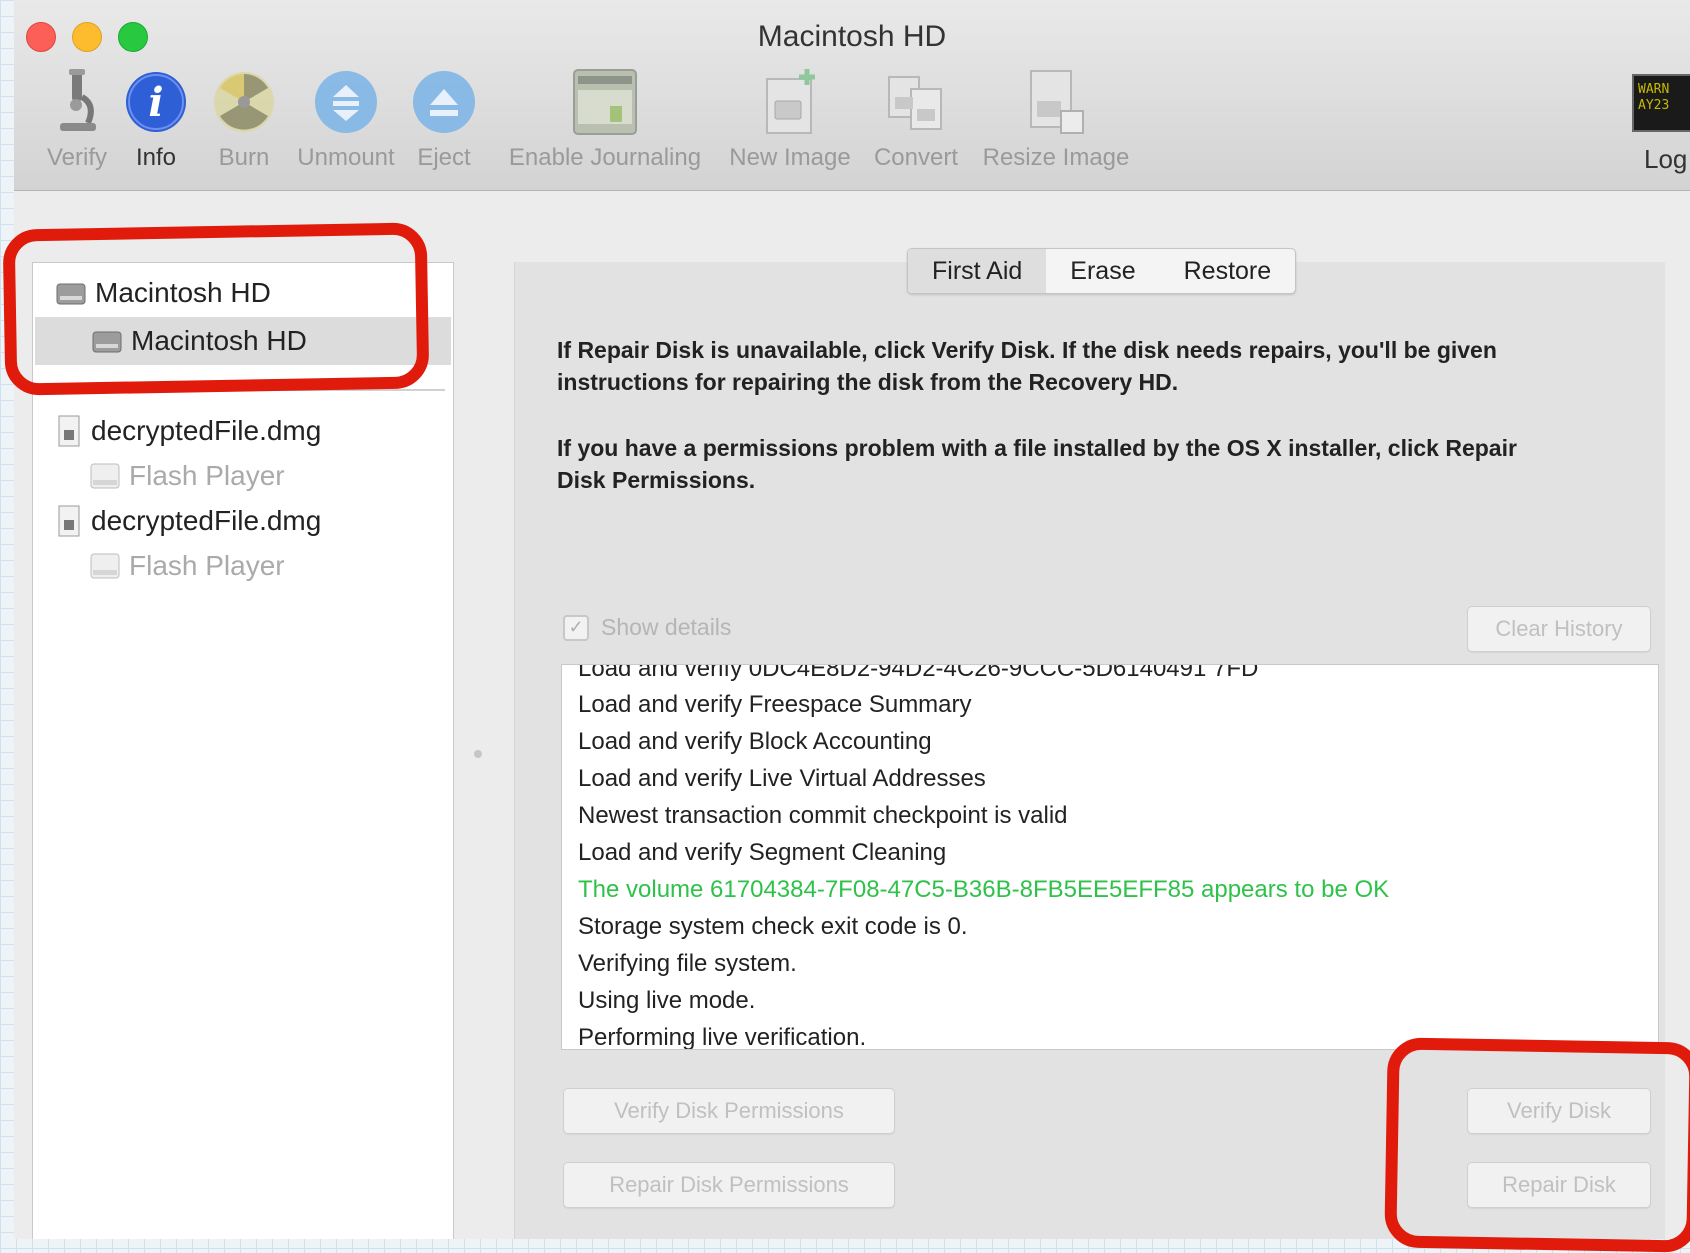 This screenshot has height=1253, width=1690. What do you see at coordinates (244, 157) in the screenshot?
I see `toolbar-label: Burn` at bounding box center [244, 157].